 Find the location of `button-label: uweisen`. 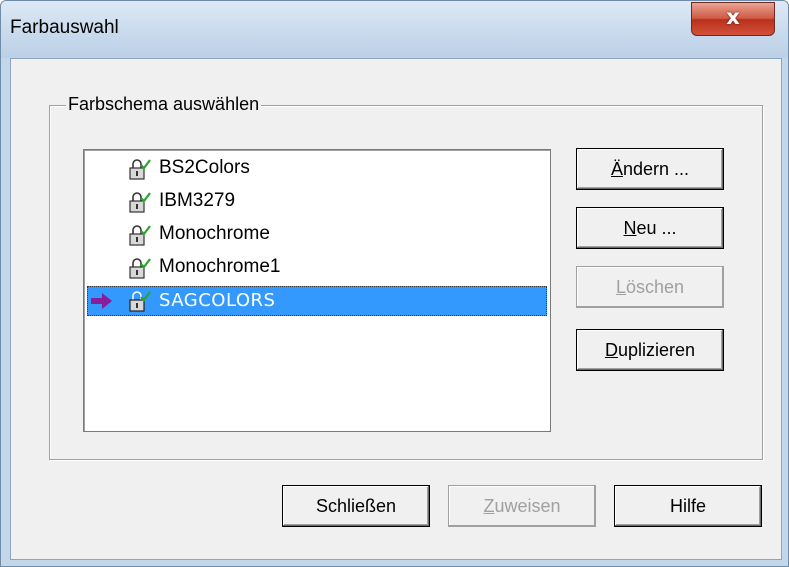

button-label: uweisen is located at coordinates (527, 506).